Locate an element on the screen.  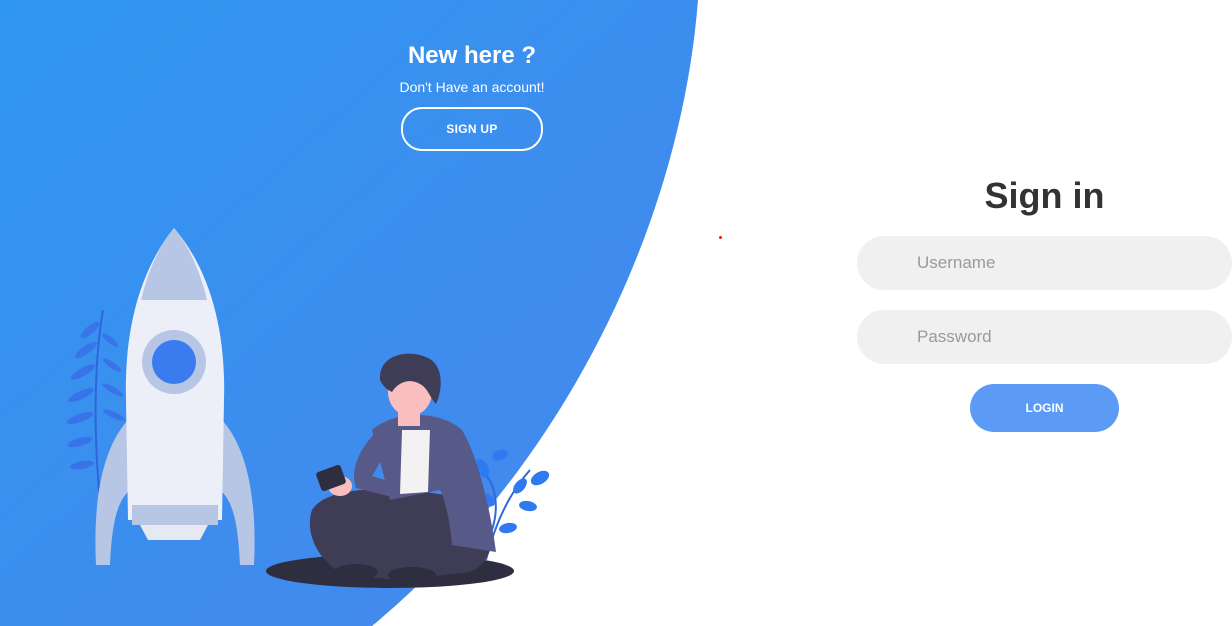
password-input is located at coordinates (1044, 337).